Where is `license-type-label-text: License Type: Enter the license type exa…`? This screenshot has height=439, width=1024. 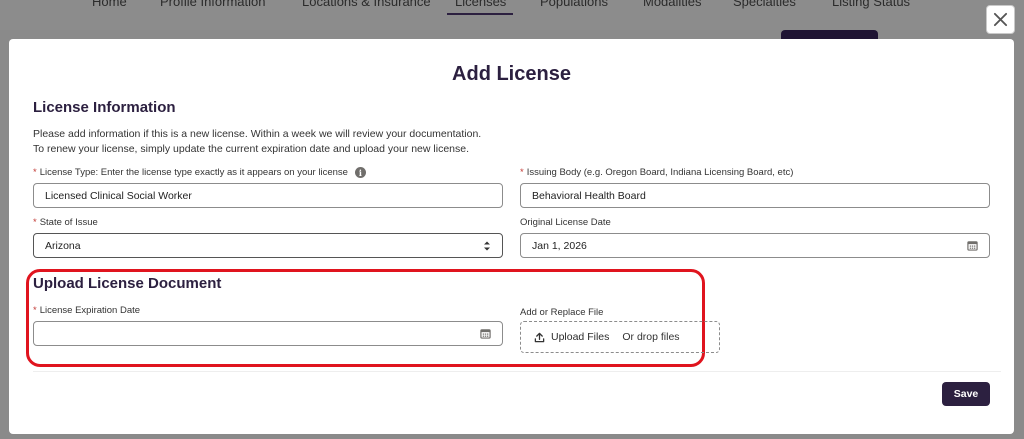
license-type-label-text: License Type: Enter the license type exa… is located at coordinates (193, 172).